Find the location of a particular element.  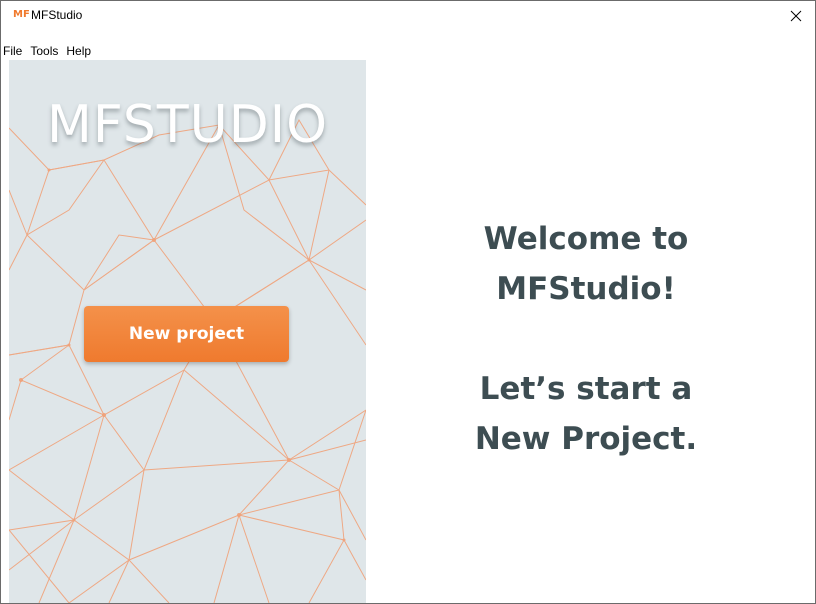

menu-help: Help is located at coordinates (78, 51).